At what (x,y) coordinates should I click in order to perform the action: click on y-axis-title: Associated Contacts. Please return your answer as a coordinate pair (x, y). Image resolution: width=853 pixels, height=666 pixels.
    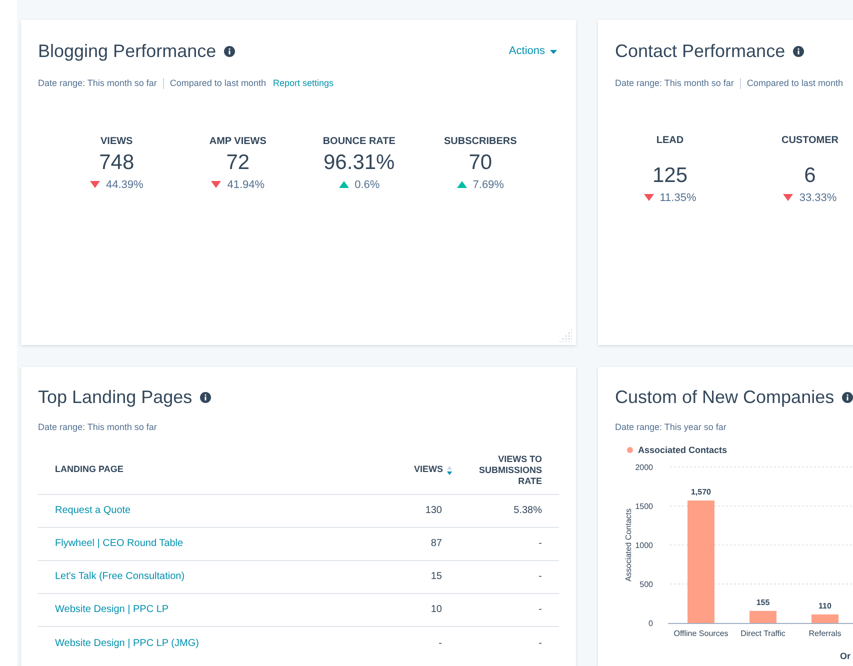
    Looking at the image, I should click on (628, 545).